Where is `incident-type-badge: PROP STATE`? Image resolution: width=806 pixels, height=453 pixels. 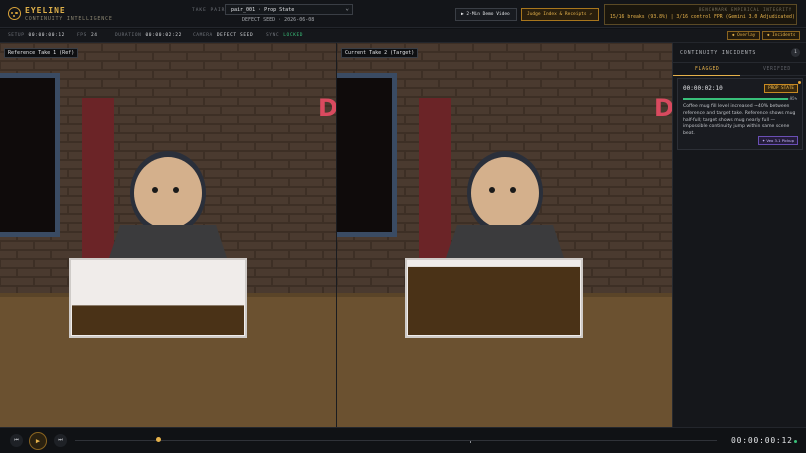
incident-type-badge: PROP STATE is located at coordinates (781, 88).